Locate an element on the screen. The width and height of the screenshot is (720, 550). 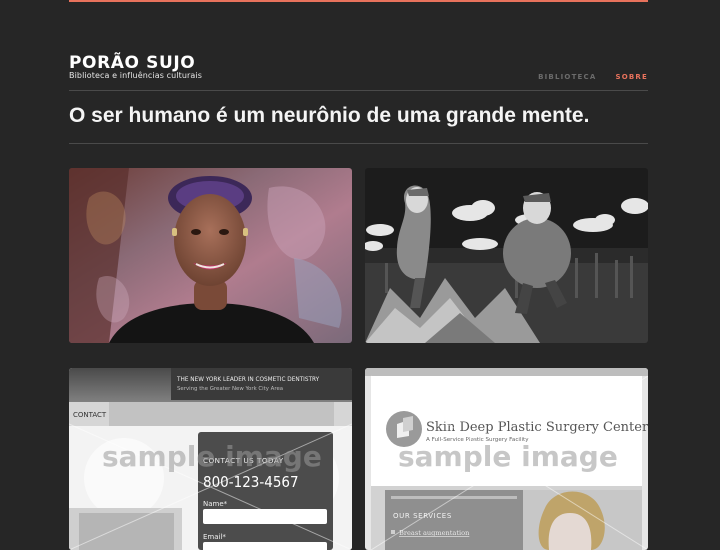
nav-item-sobre: SOBRE is located at coordinates (632, 77).